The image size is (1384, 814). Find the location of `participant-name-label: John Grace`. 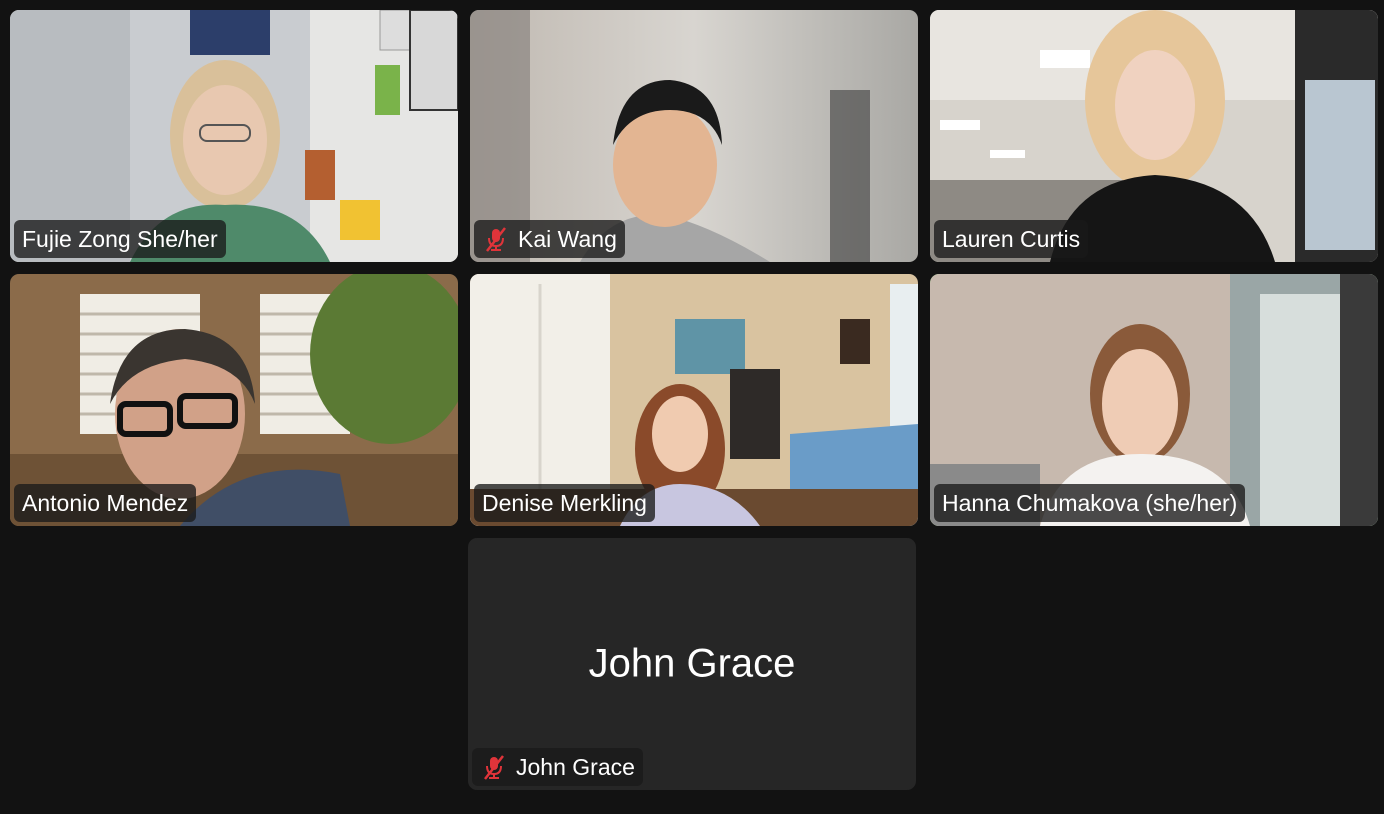

participant-name-label: John Grace is located at coordinates (557, 767).